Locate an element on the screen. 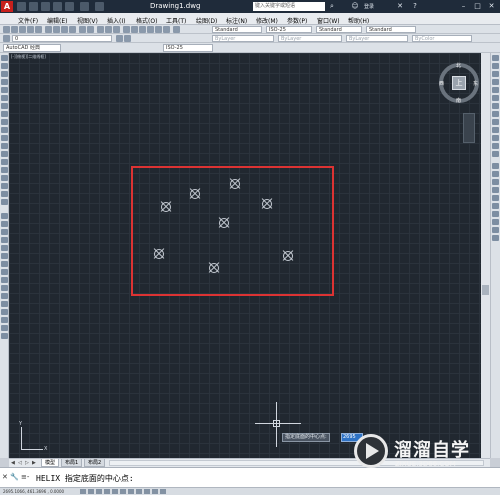 The width and height of the screenshot is (500, 495). properties-icon is located at coordinates (126, 29).